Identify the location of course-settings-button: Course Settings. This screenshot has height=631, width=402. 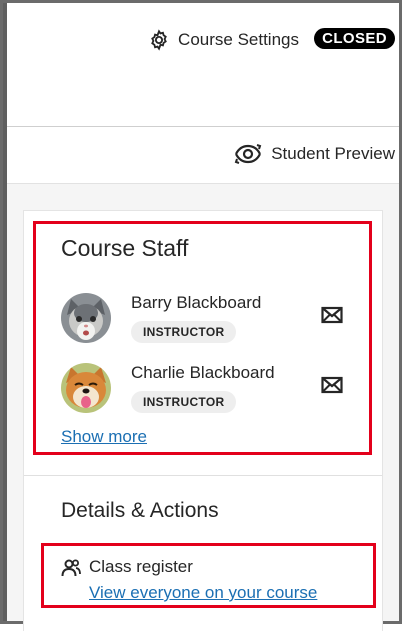
(223, 40).